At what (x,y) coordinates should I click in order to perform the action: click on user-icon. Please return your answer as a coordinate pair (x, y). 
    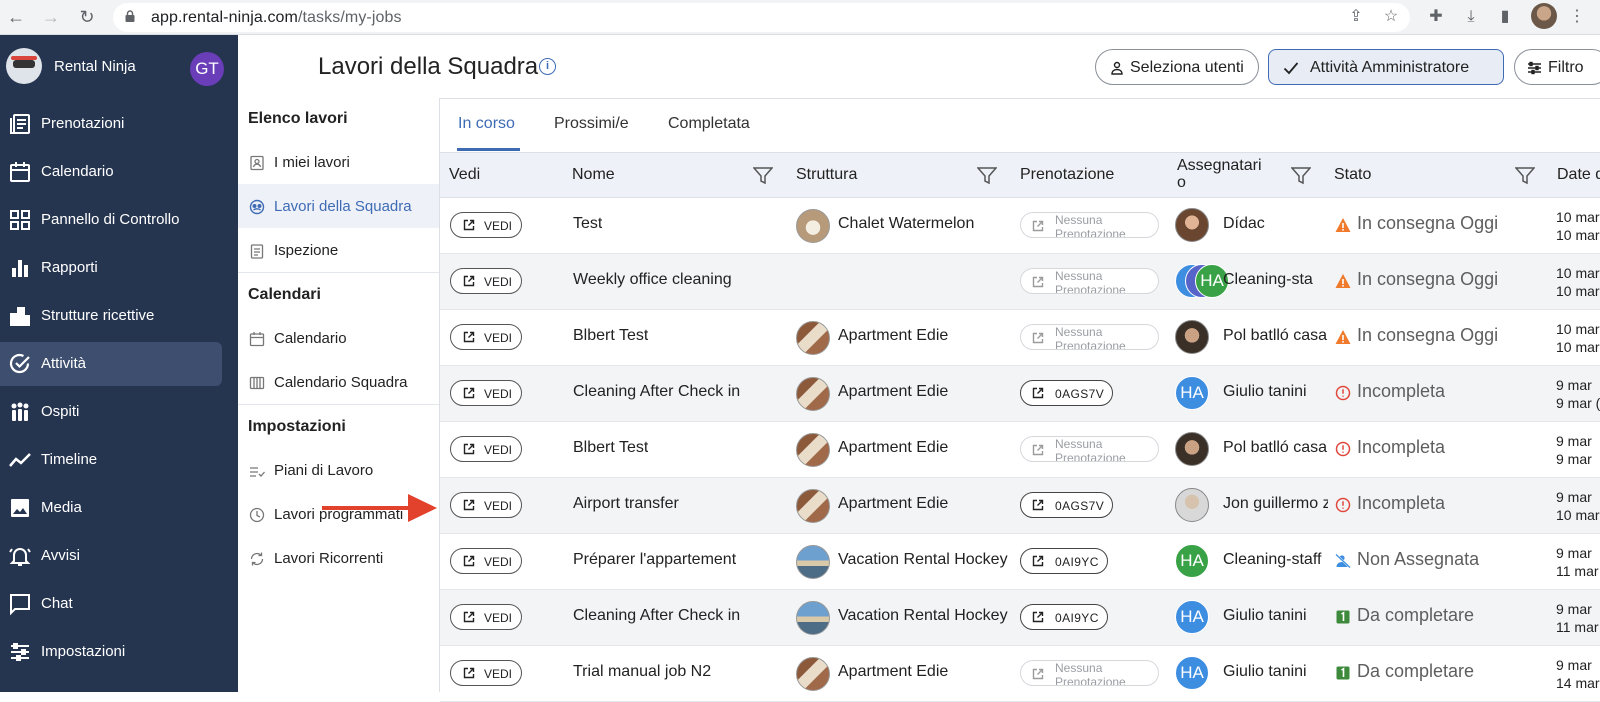
    Looking at the image, I should click on (1117, 68).